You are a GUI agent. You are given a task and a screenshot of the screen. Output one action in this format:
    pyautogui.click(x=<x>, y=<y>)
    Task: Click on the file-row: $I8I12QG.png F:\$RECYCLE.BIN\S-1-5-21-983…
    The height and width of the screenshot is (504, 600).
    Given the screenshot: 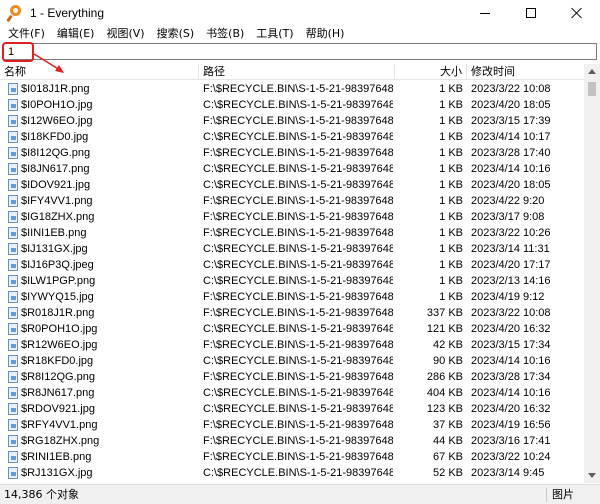 What is the action you would take?
    pyautogui.click(x=292, y=153)
    